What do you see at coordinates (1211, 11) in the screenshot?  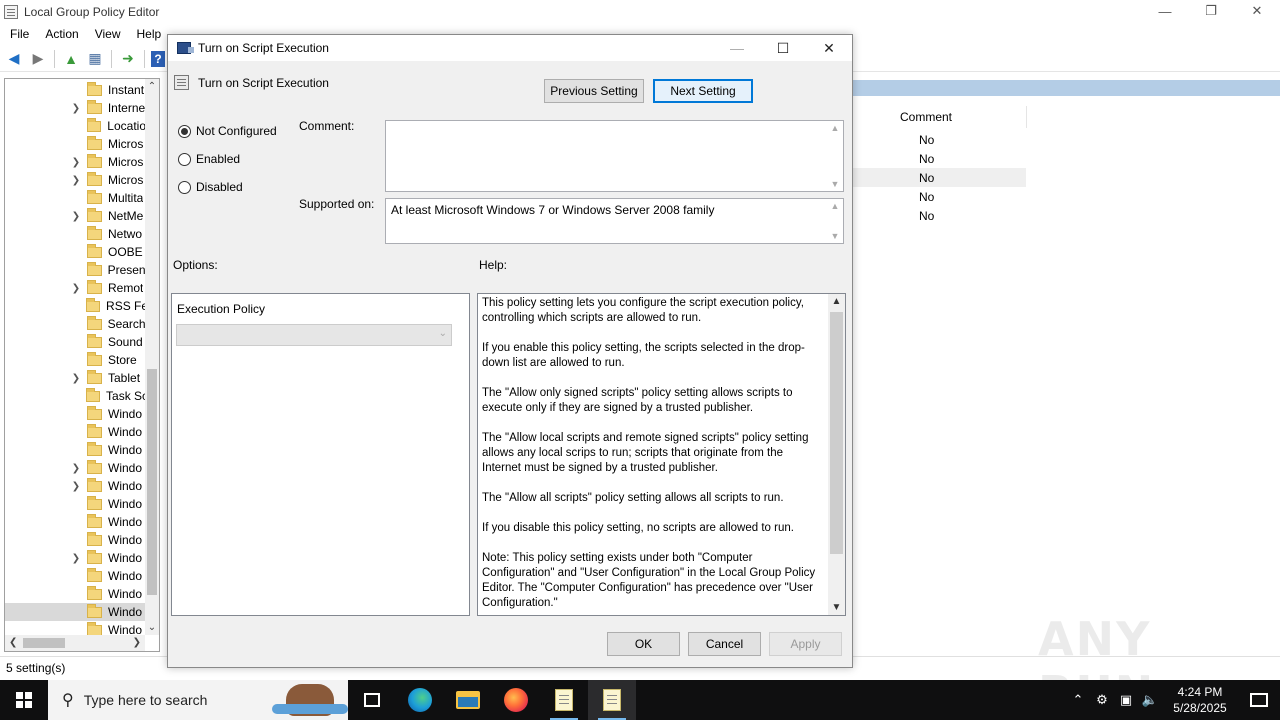 I see `main-restore-button: ❐` at bounding box center [1211, 11].